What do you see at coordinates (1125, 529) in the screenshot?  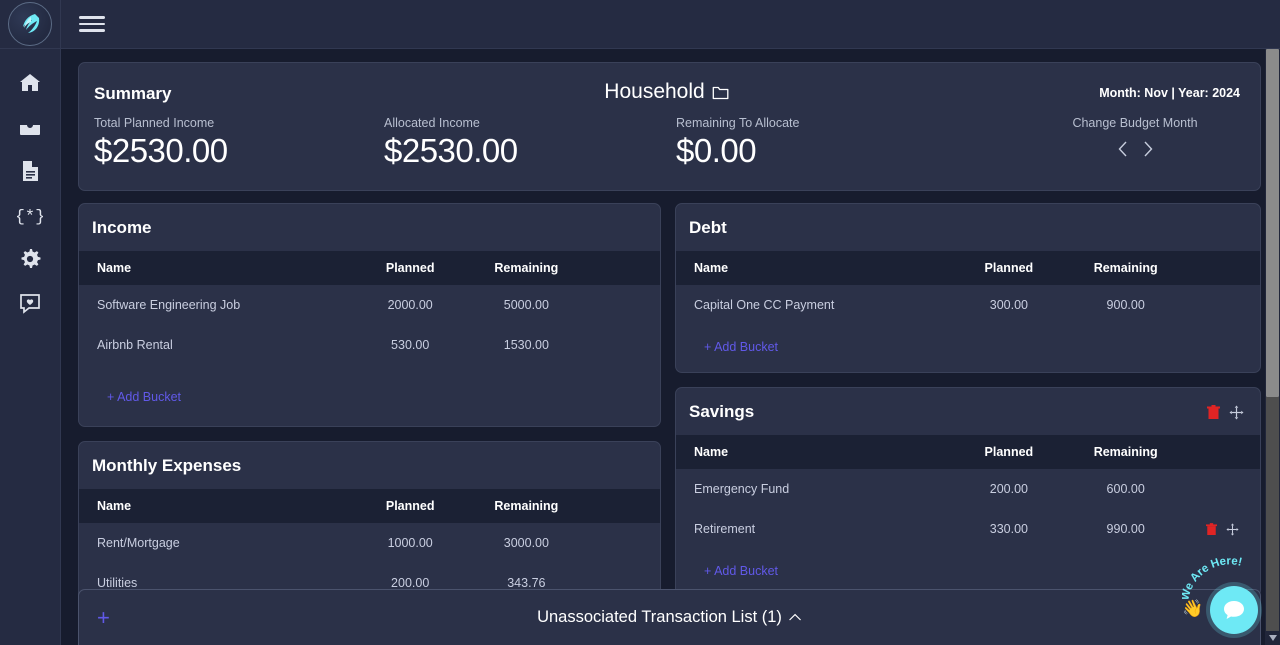 I see `cell-remaining: 990.00` at bounding box center [1125, 529].